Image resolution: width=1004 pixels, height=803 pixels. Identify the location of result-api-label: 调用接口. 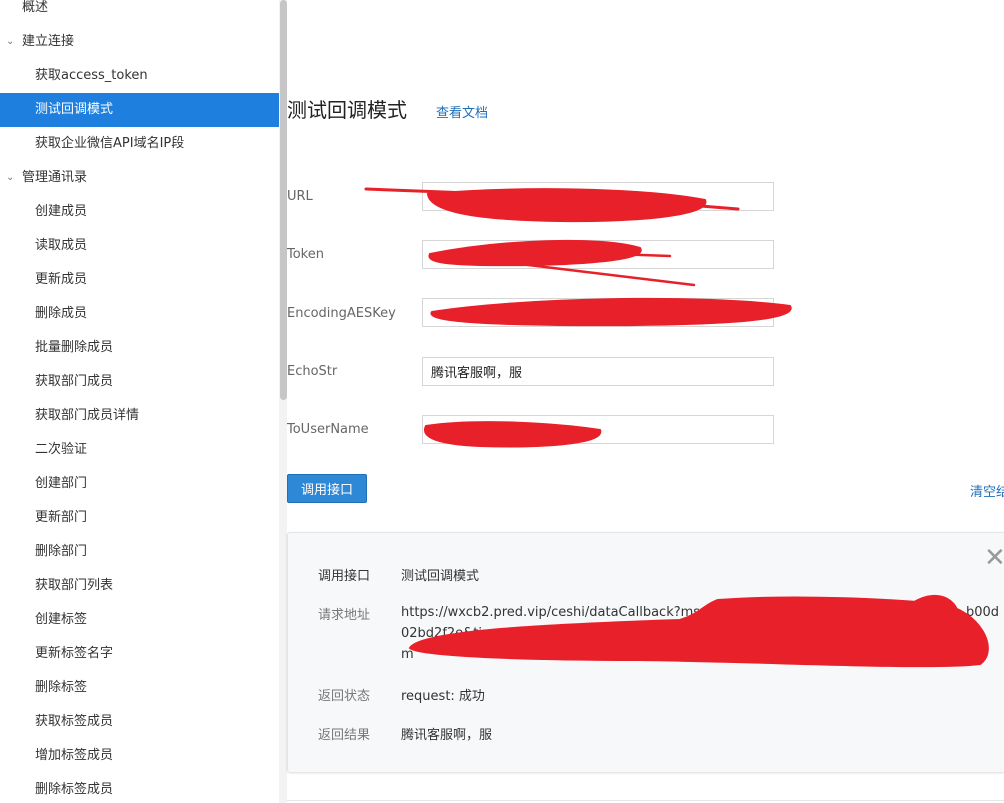
(344, 576).